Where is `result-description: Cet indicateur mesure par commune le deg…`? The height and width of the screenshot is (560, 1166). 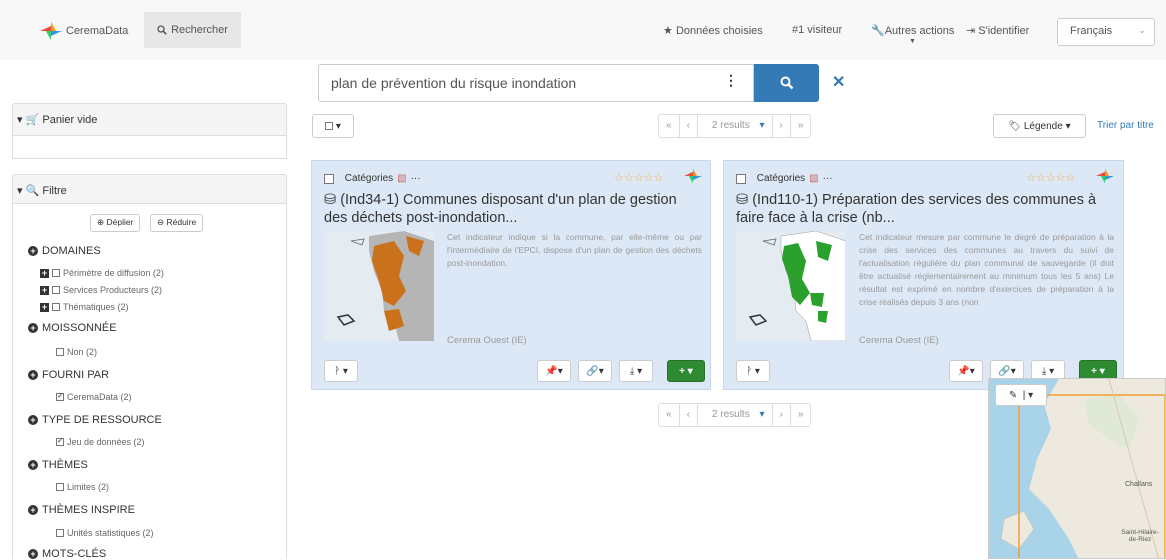 result-description: Cet indicateur mesure par commune le deg… is located at coordinates (986, 269).